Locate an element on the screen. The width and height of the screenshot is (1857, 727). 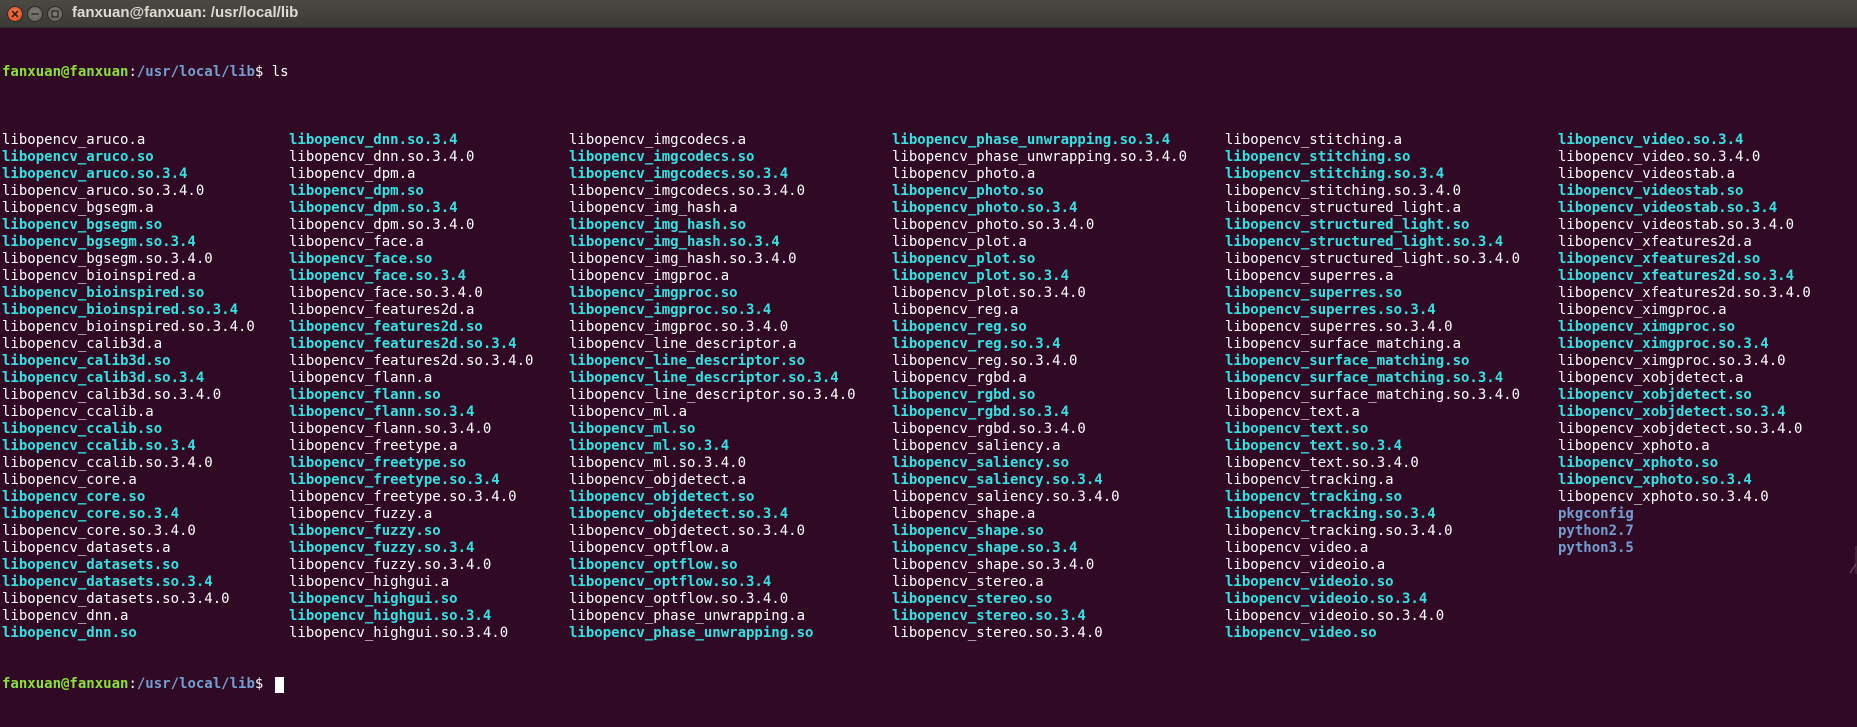
symlink-entry: libopencv_objdetect.so is located at coordinates (662, 497).